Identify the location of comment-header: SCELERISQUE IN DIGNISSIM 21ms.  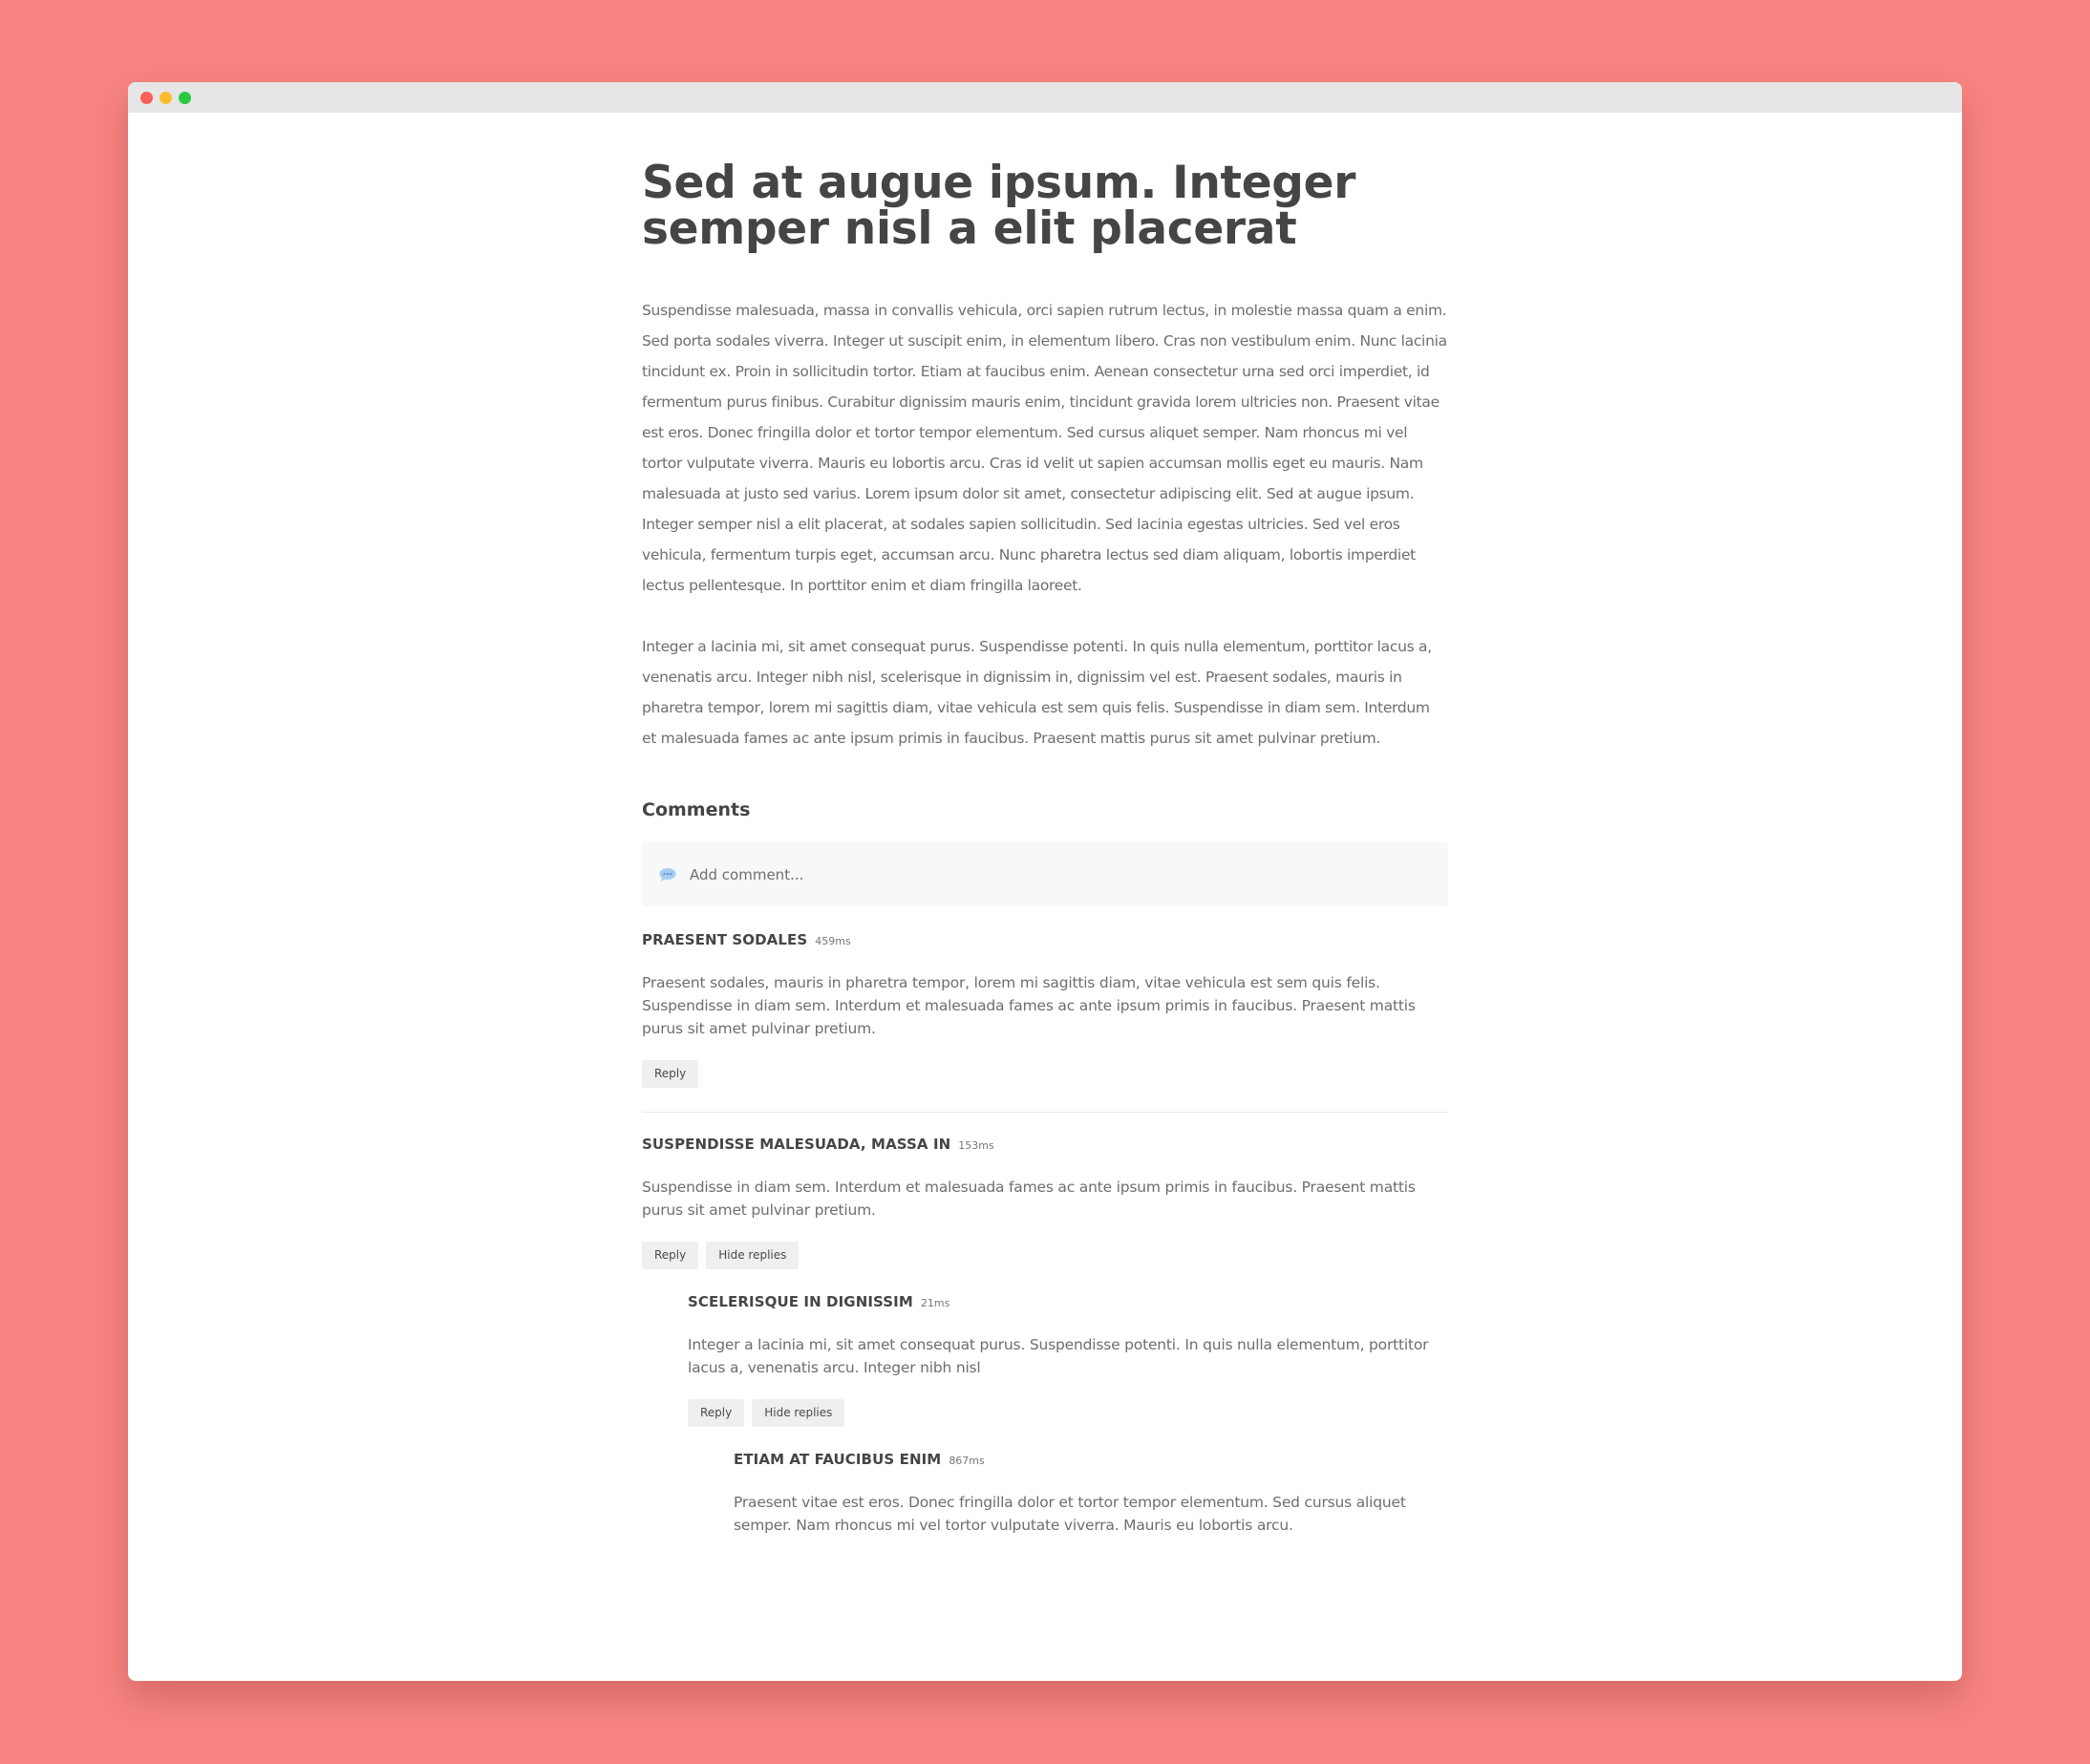
(1068, 1304).